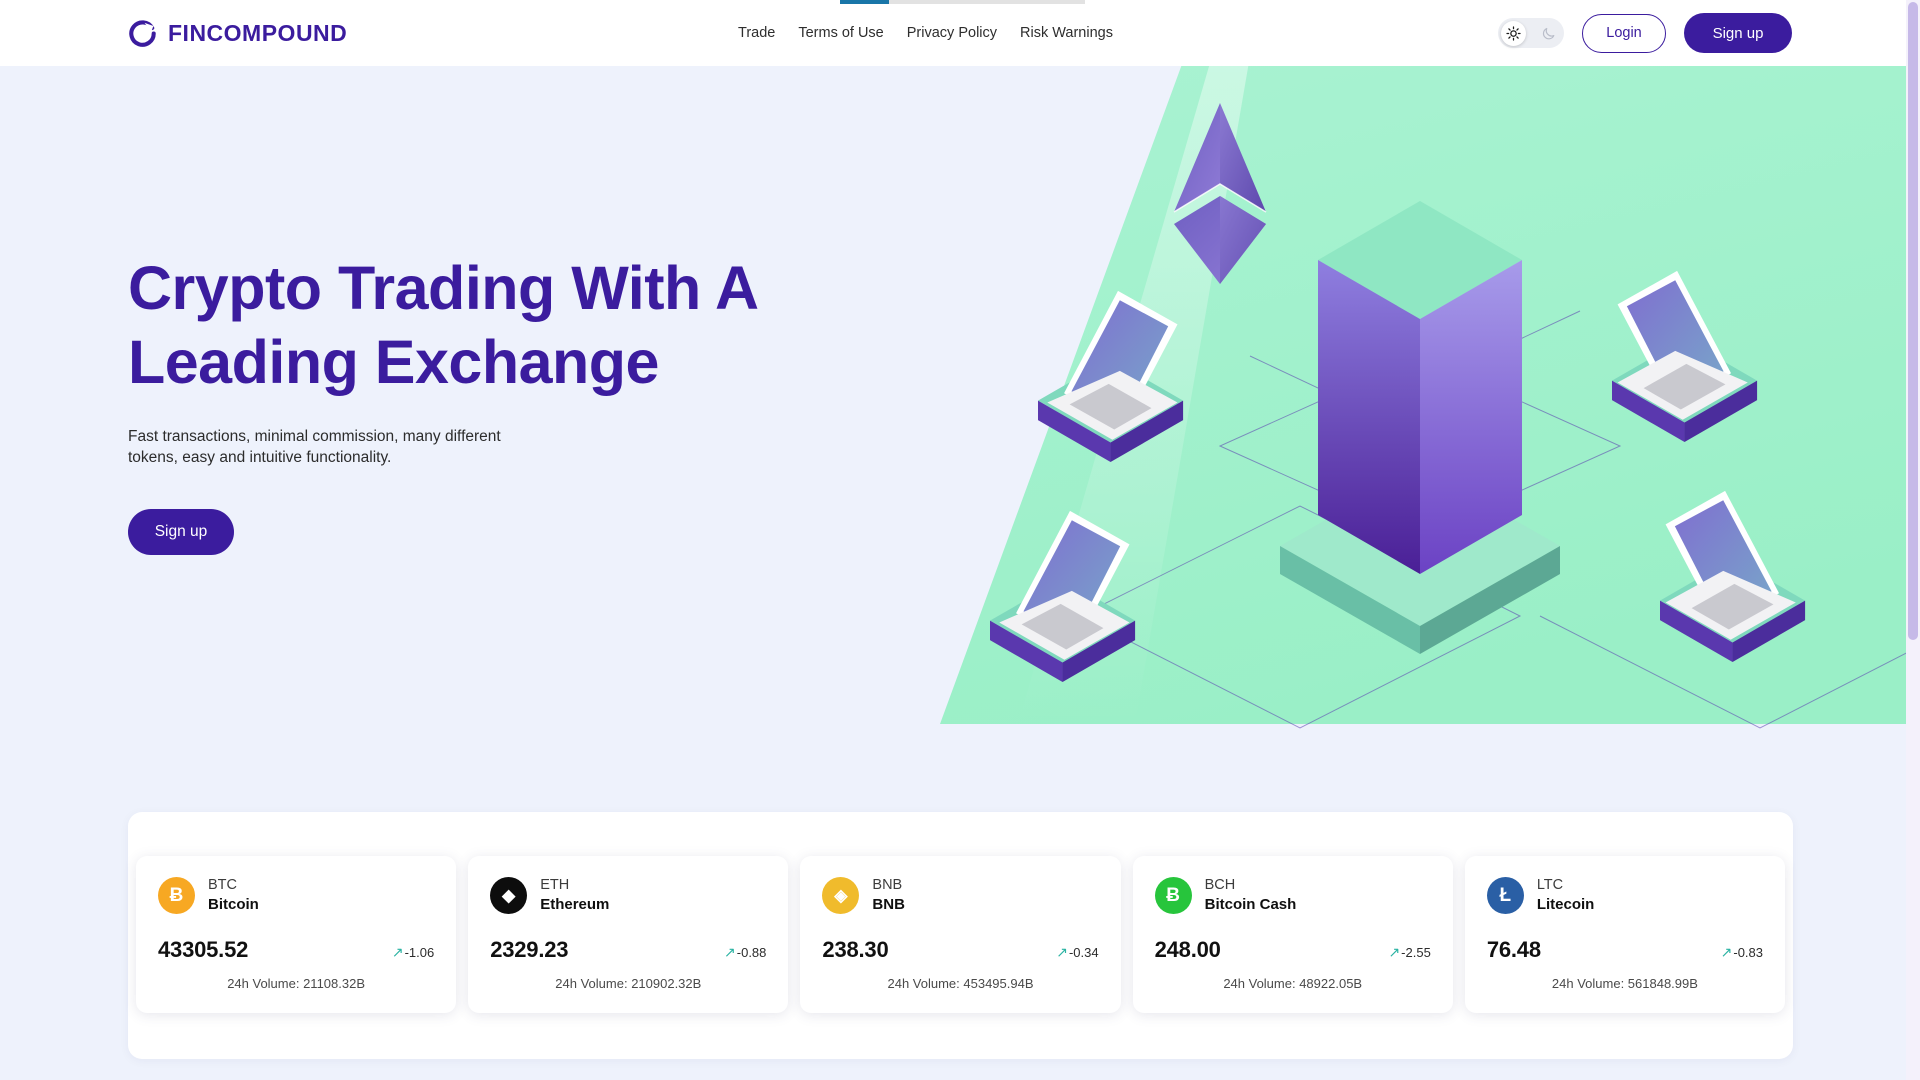 This screenshot has width=1920, height=1080. What do you see at coordinates (1662, 983) in the screenshot?
I see `coin-volume-value: 561848.99B` at bounding box center [1662, 983].